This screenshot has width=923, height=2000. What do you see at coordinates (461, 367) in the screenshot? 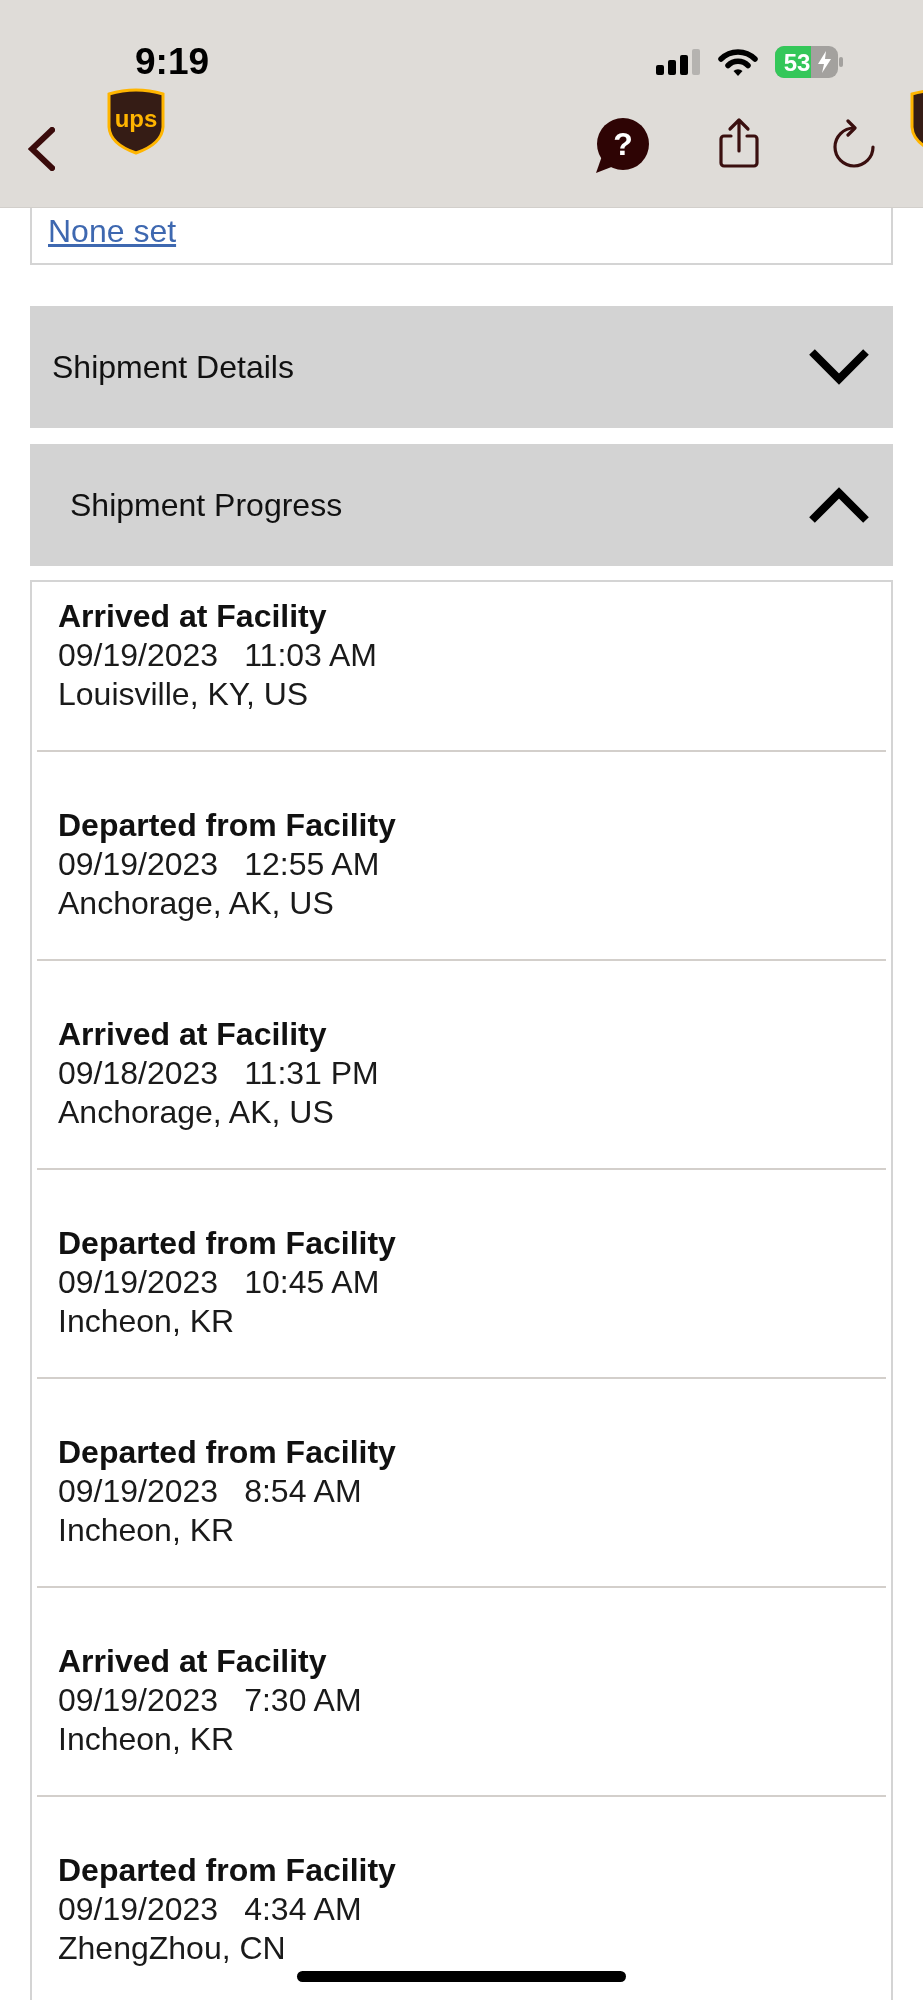
I see `accordion-header: Shipment Details` at bounding box center [461, 367].